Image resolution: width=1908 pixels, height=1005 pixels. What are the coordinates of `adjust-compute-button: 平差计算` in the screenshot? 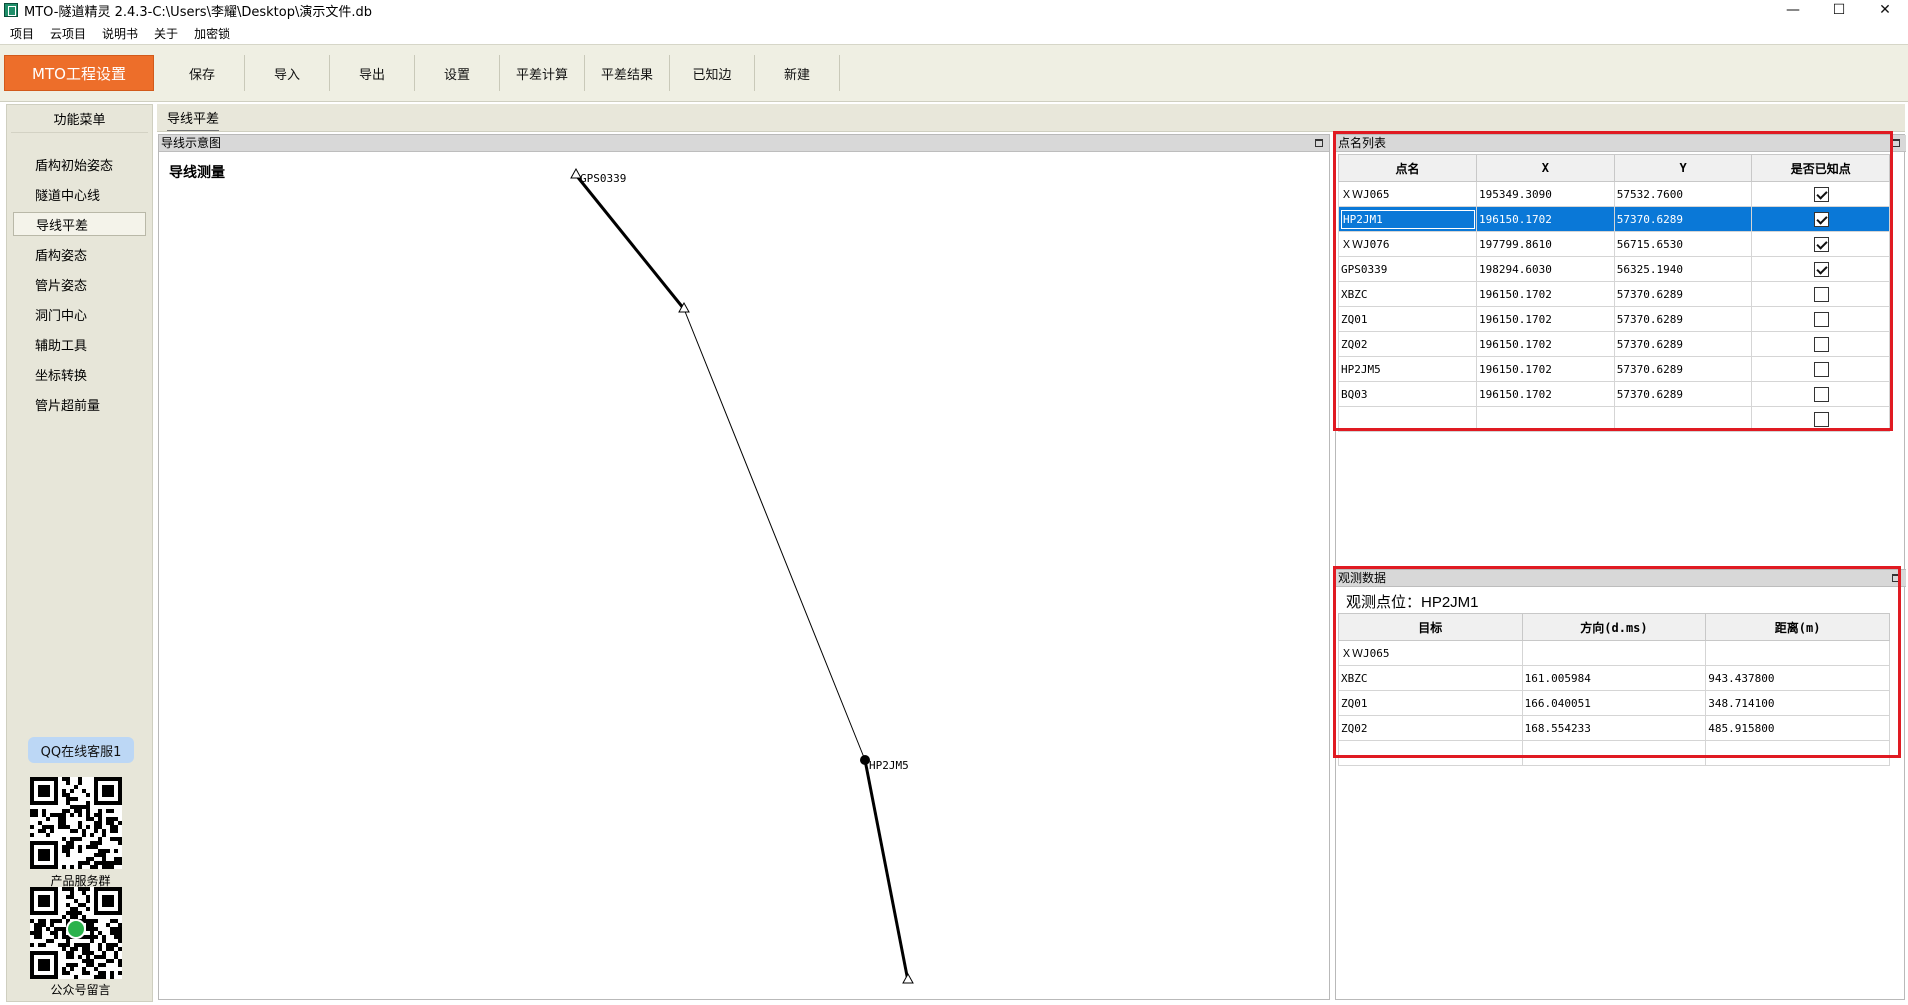 It's located at (542, 73).